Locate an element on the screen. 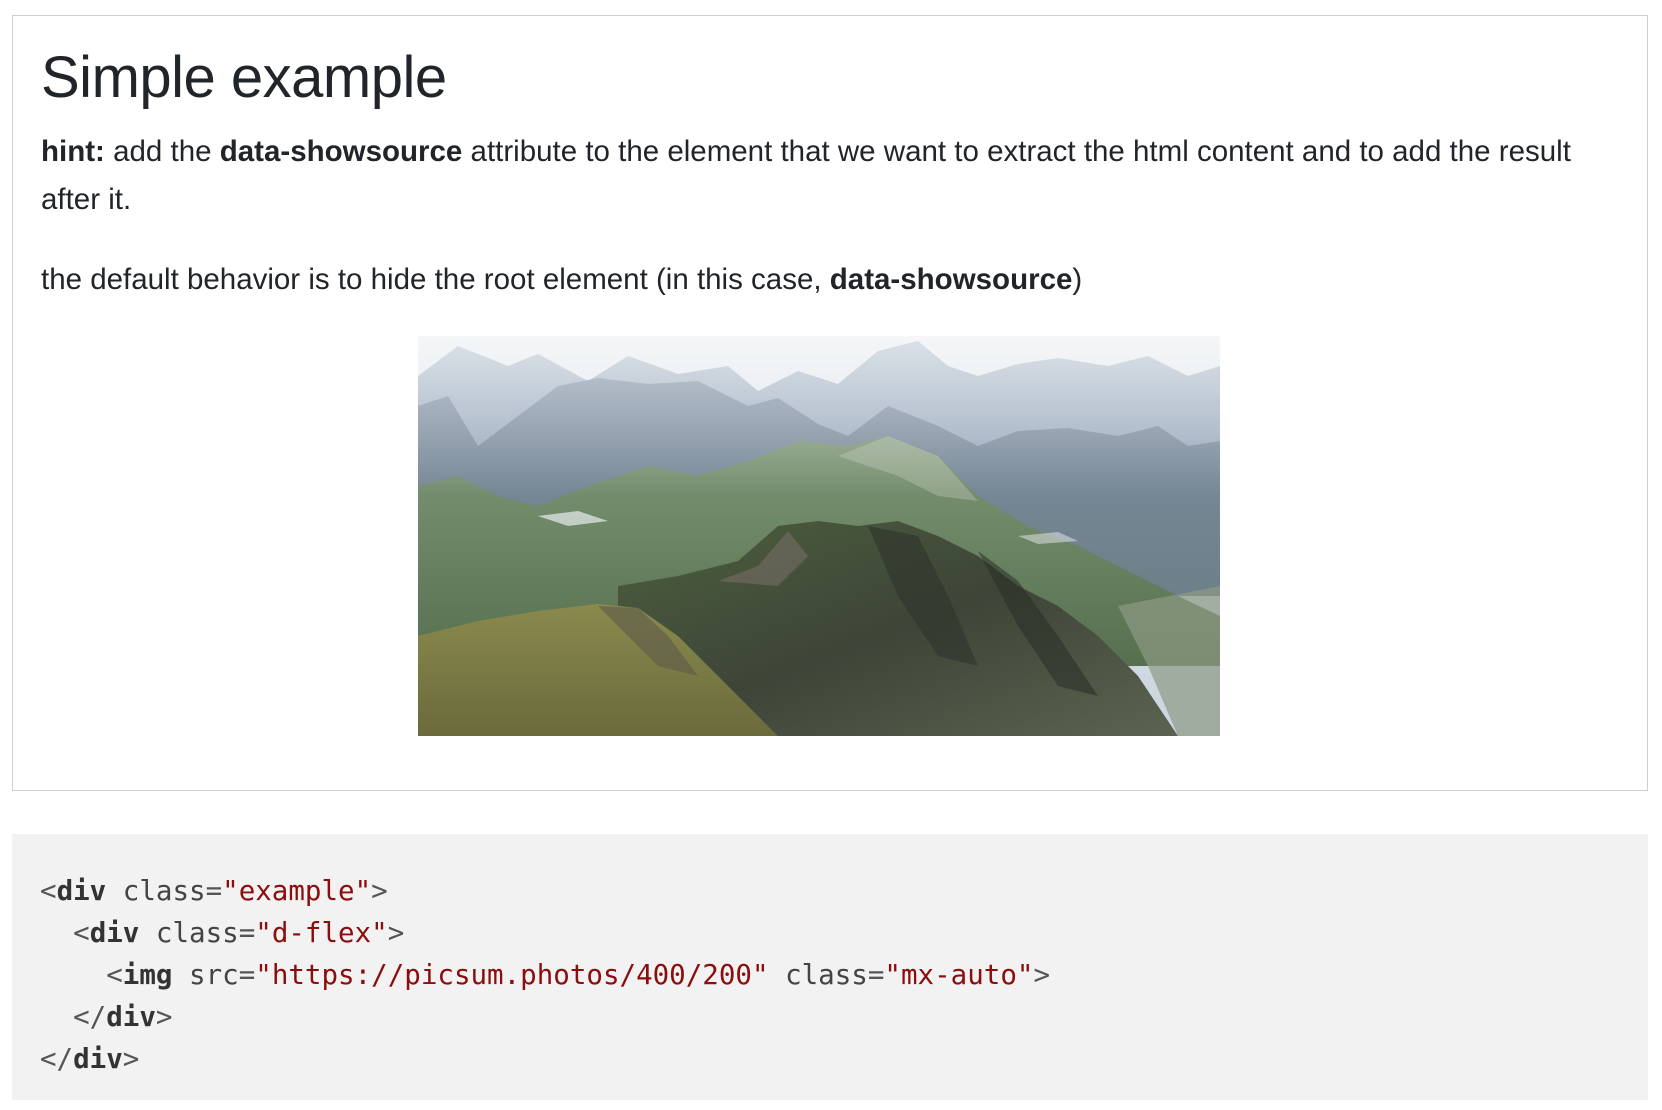 The height and width of the screenshot is (1110, 1662). behavior-text-after: ) is located at coordinates (1077, 279).